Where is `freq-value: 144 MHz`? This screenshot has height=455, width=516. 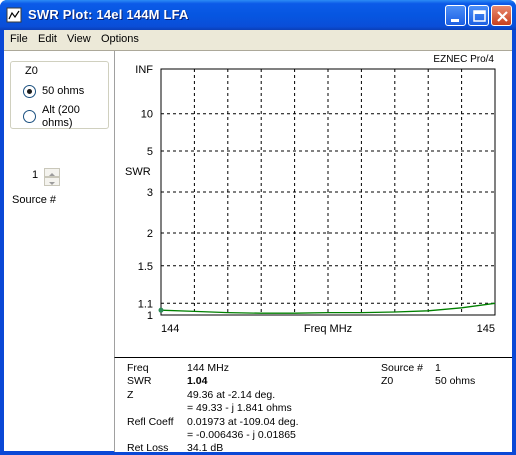 freq-value: 144 MHz is located at coordinates (208, 368).